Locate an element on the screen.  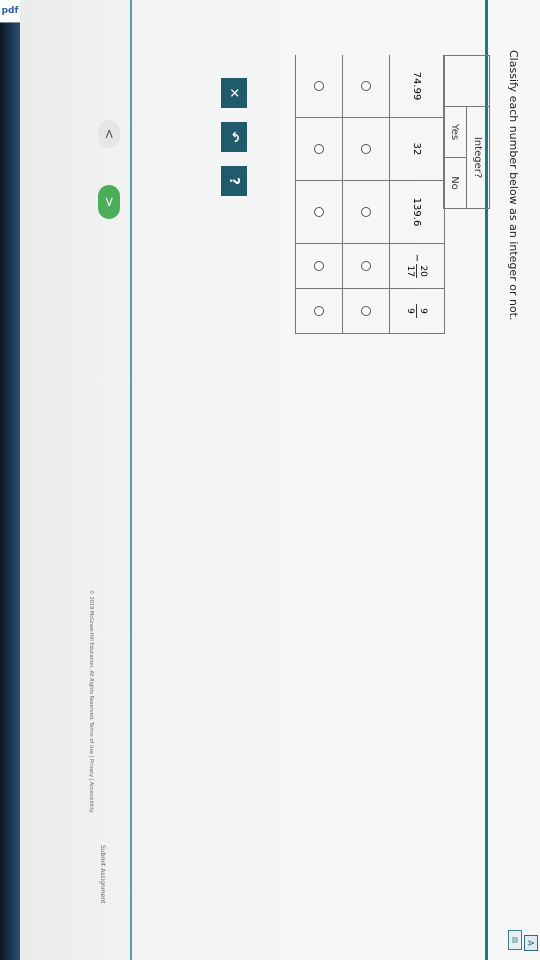
table-row: 32 is located at coordinates (370, 149).